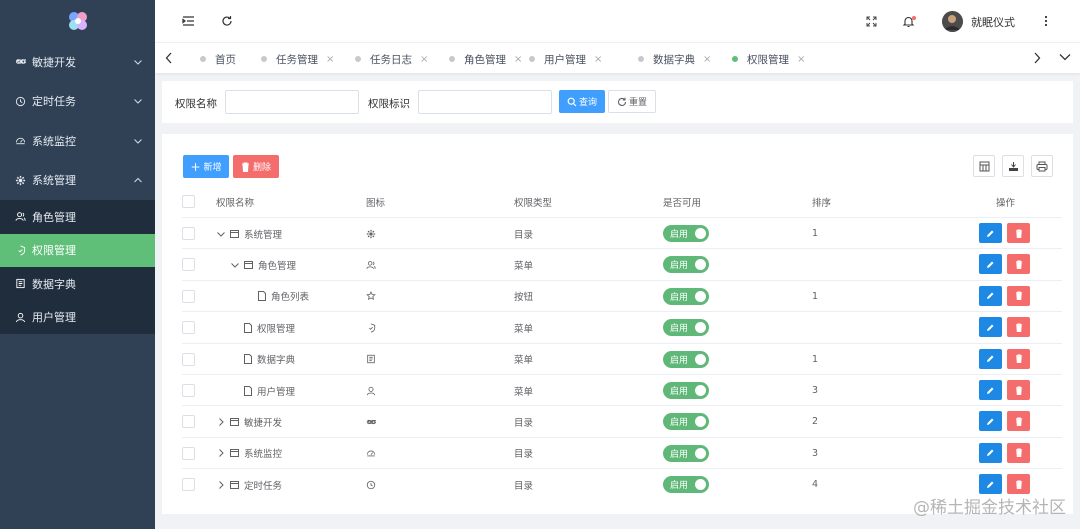 The width and height of the screenshot is (1080, 529). What do you see at coordinates (77, 181) in the screenshot?
I see `sidebar-item-3: 系统管理` at bounding box center [77, 181].